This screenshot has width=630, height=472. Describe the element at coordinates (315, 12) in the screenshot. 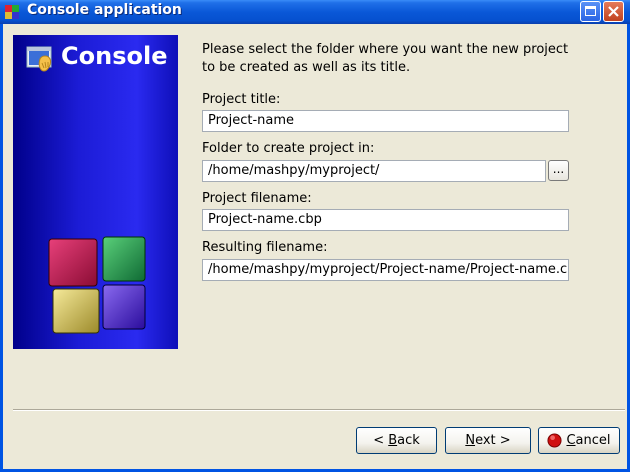

I see `title-bar: Console application` at that location.